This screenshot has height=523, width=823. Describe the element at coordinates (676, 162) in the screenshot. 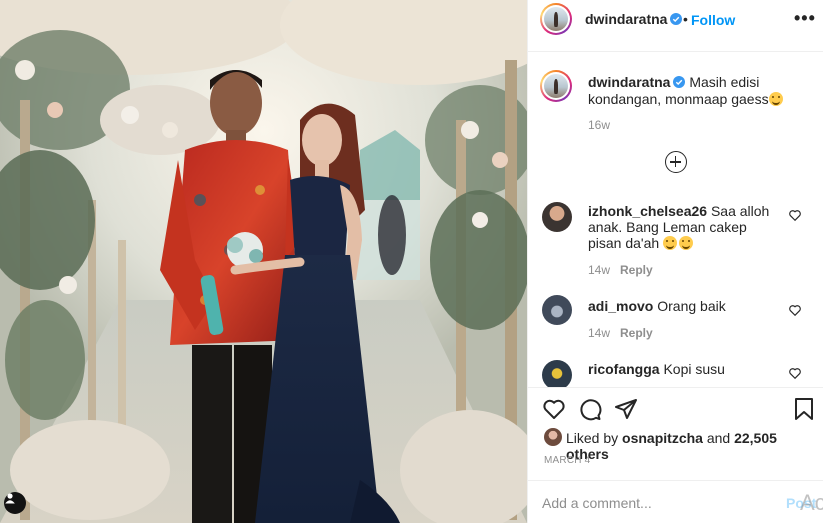

I see `plus-circle-icon` at that location.